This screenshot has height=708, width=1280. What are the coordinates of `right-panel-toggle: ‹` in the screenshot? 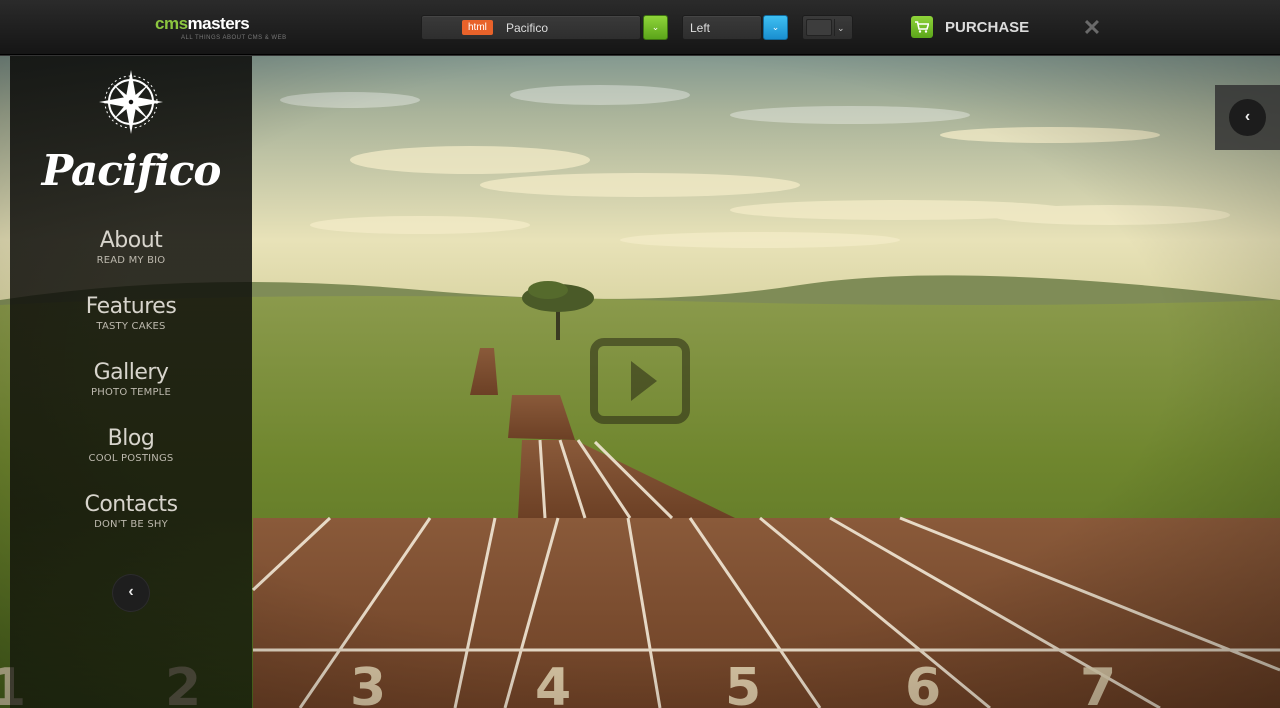 It's located at (1247, 117).